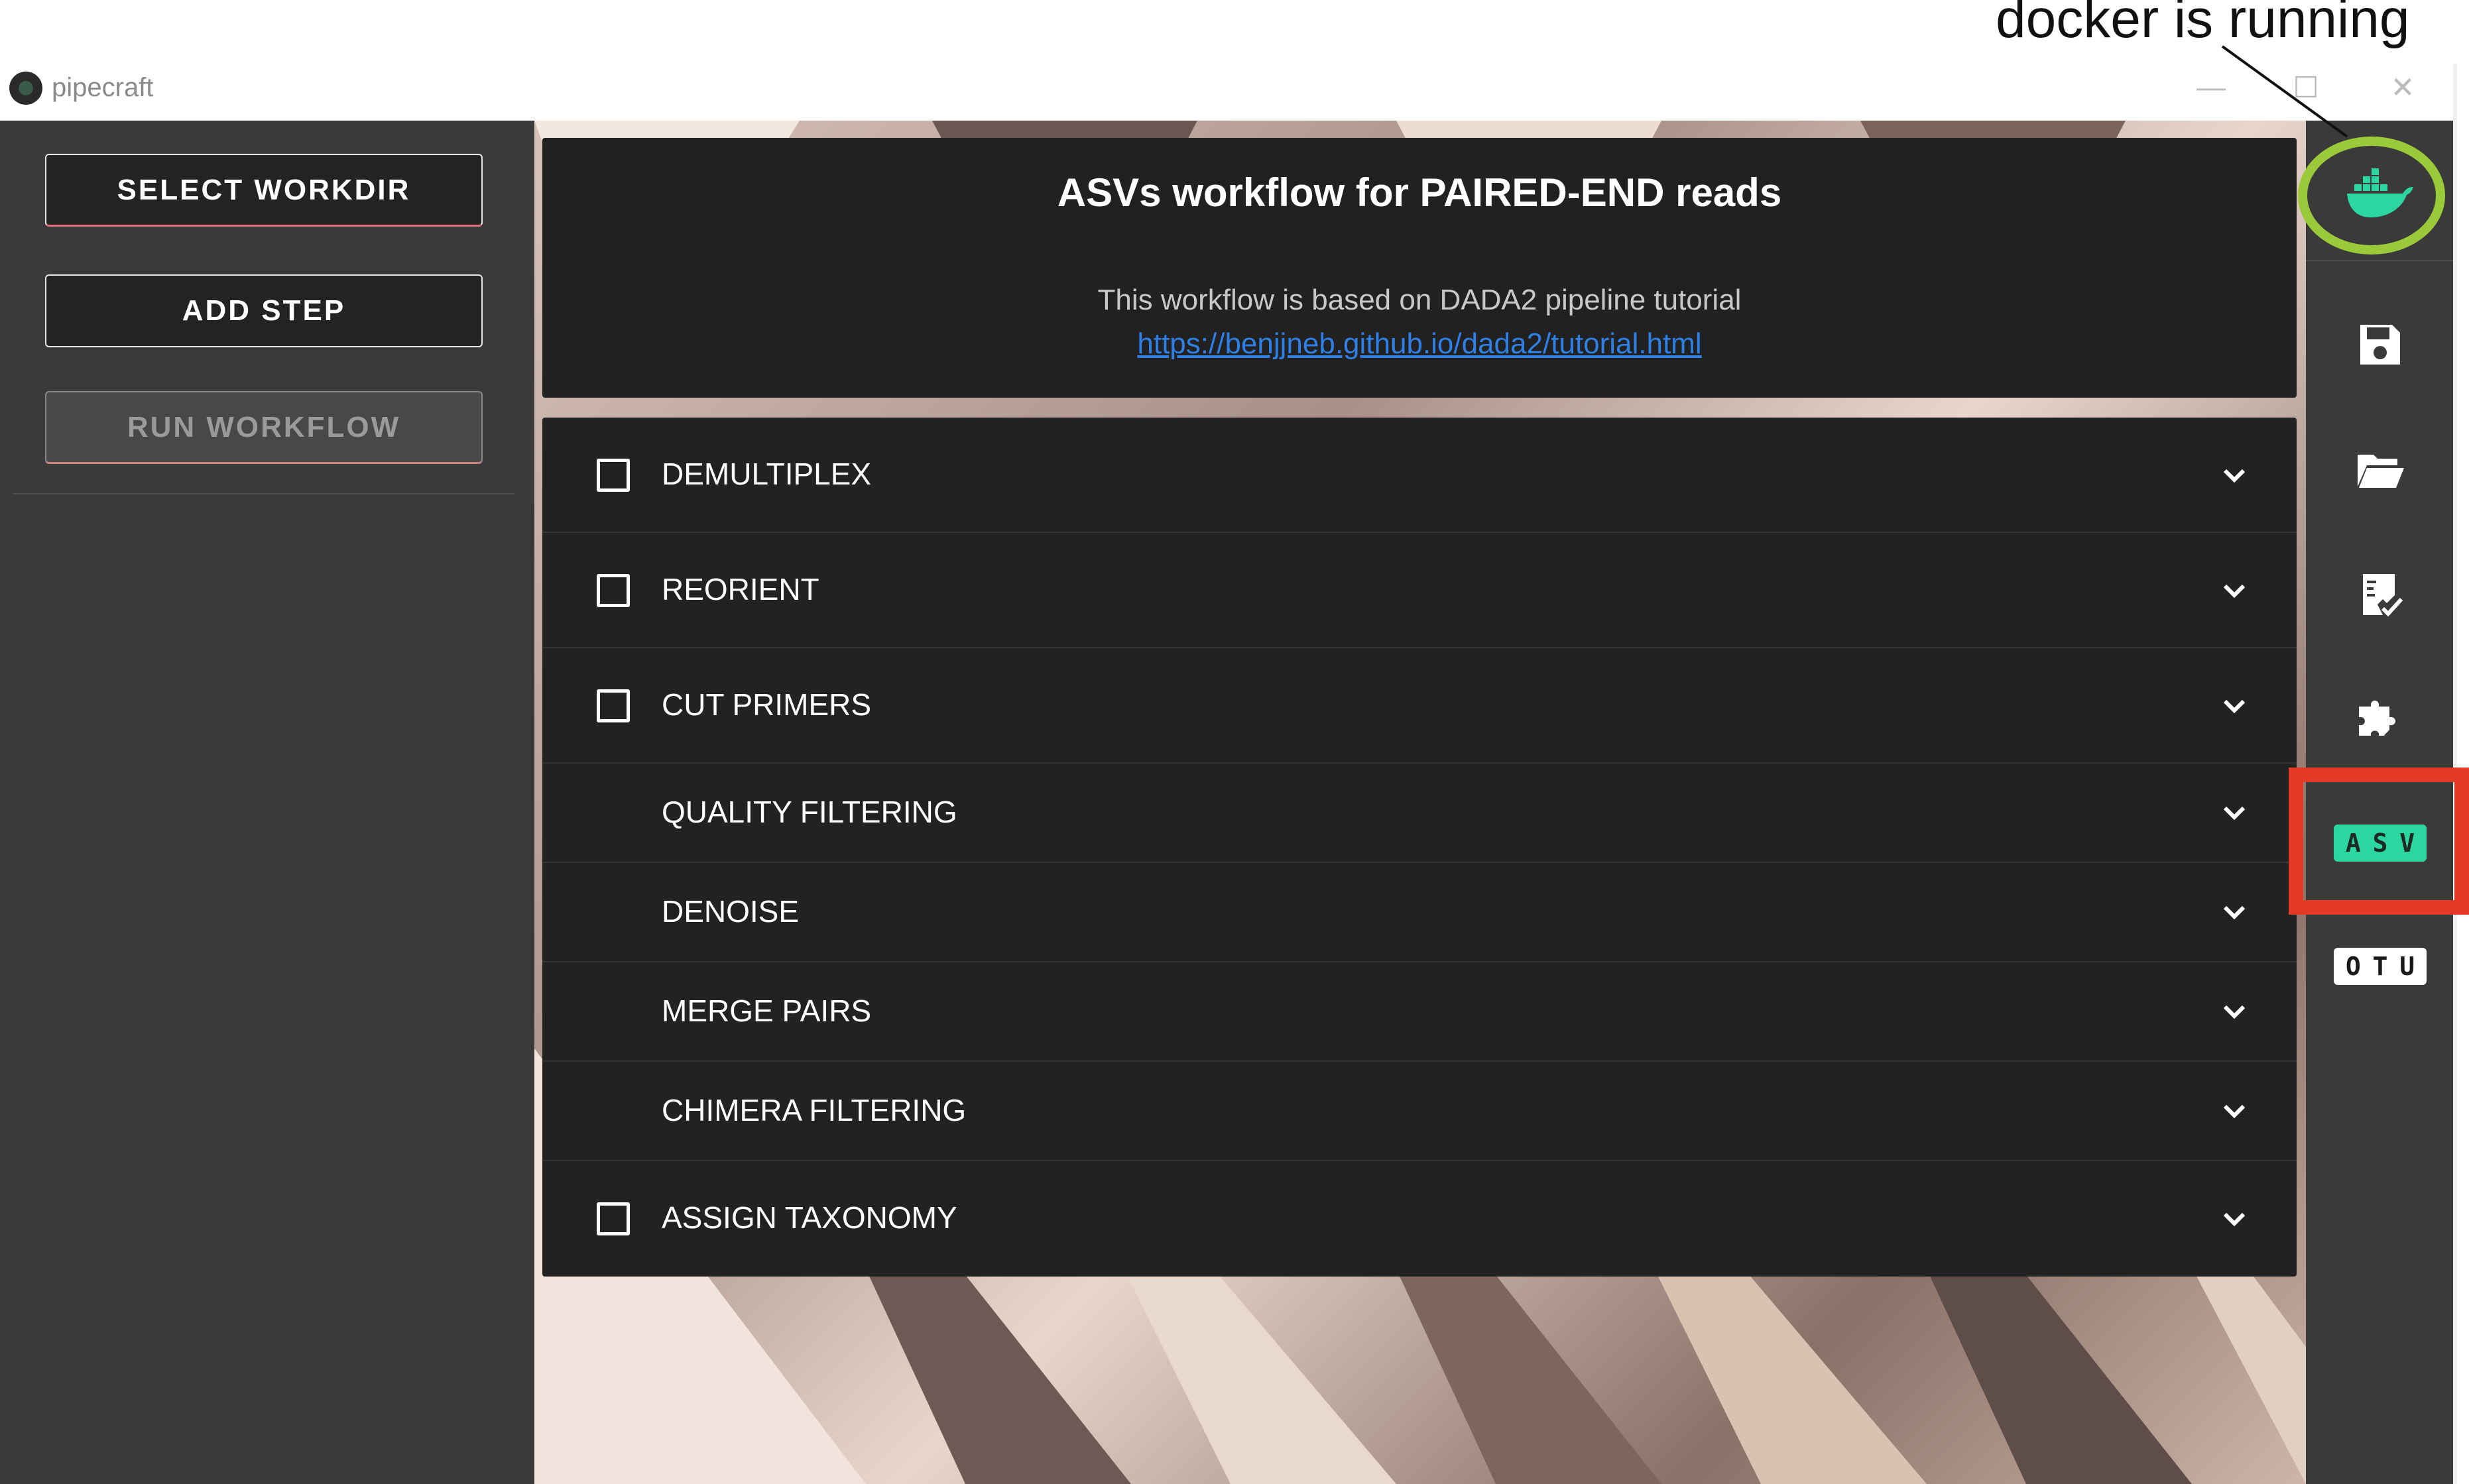  I want to click on step-label: MERGE PAIRS, so click(767, 1011).